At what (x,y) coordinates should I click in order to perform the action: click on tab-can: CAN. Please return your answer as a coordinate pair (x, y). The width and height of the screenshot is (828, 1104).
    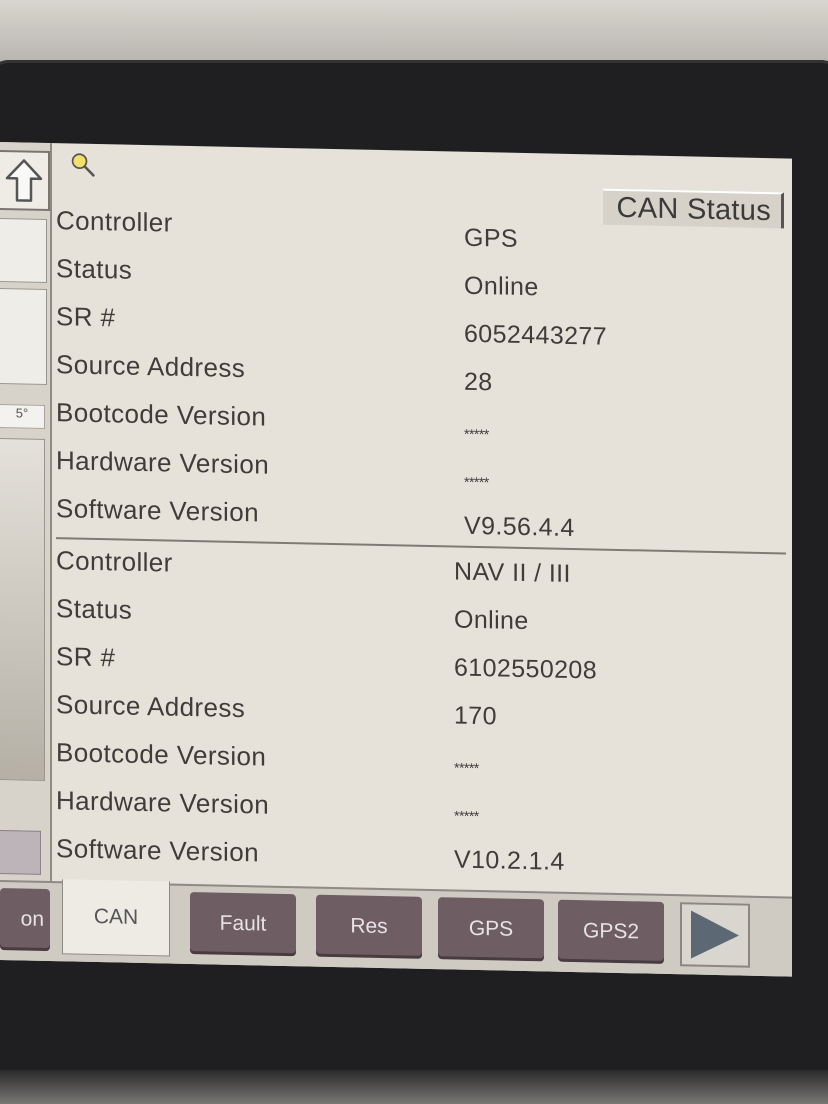
    Looking at the image, I should click on (116, 918).